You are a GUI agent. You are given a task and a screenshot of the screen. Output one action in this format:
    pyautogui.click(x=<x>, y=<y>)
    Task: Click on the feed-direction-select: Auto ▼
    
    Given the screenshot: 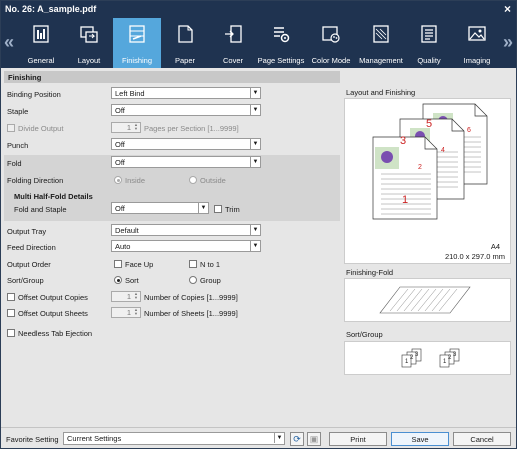 What is the action you would take?
    pyautogui.click(x=186, y=246)
    